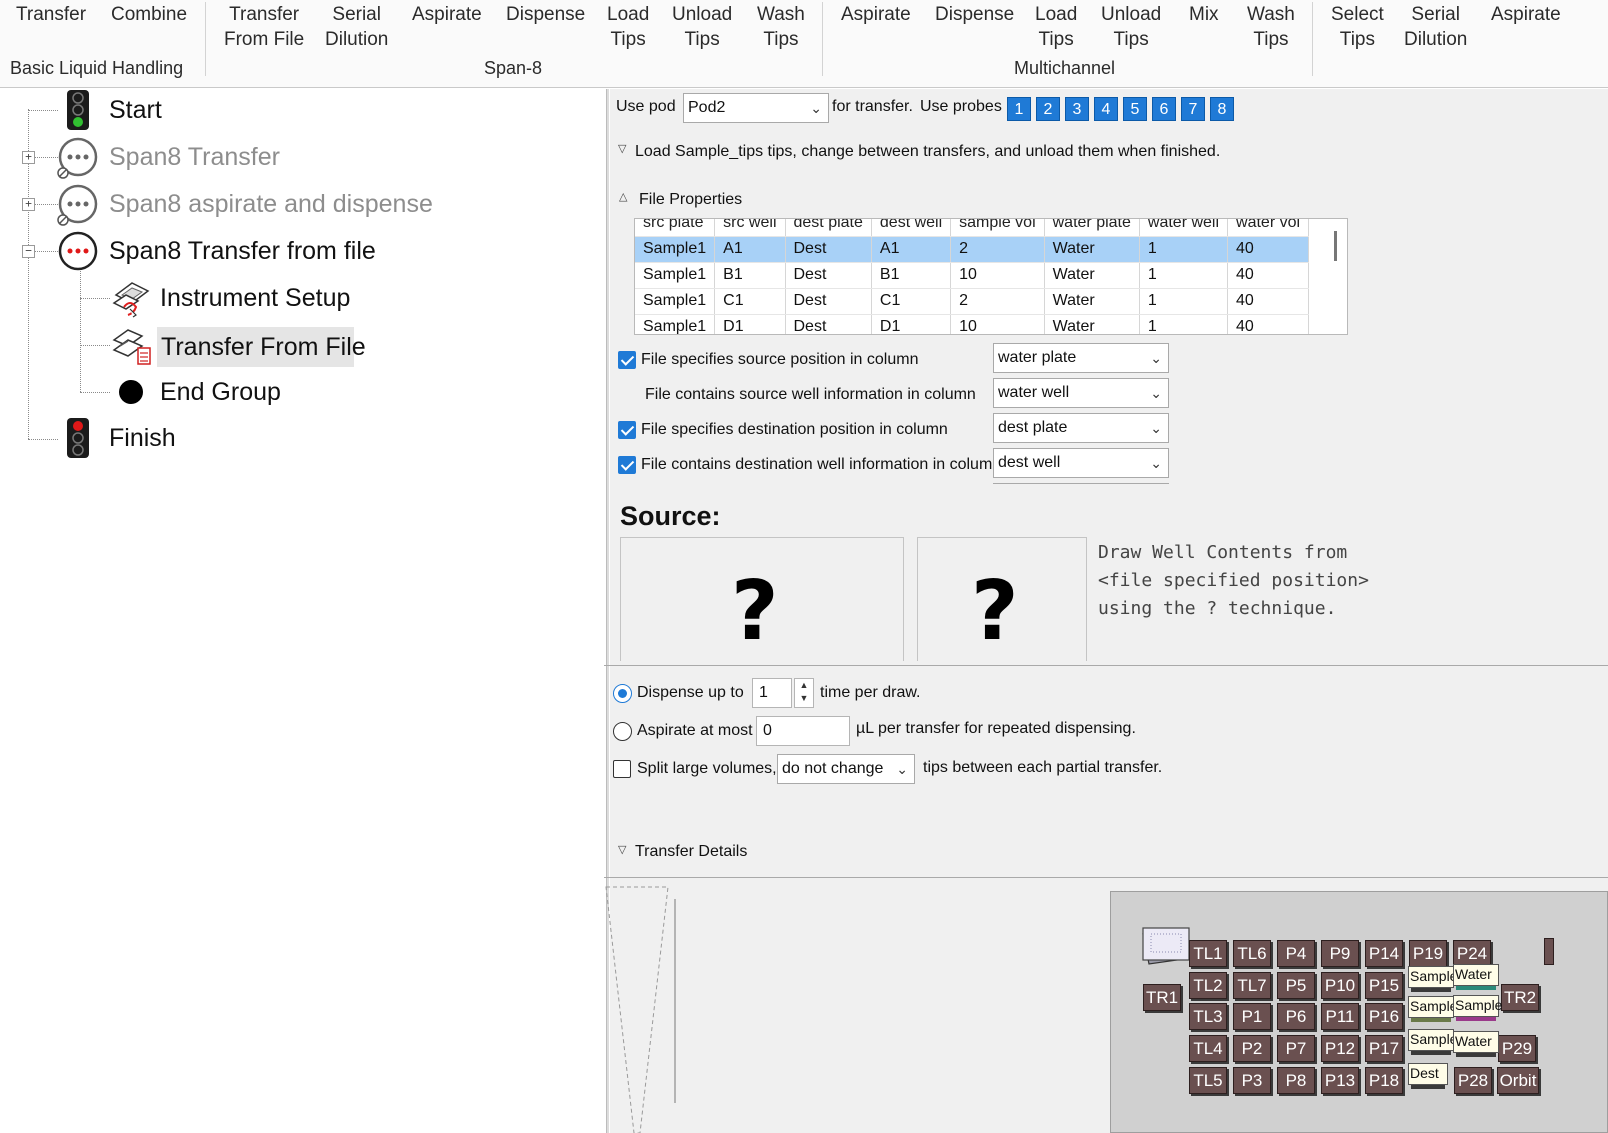  What do you see at coordinates (1340, 985) in the screenshot?
I see `deck-position-P10: P10` at bounding box center [1340, 985].